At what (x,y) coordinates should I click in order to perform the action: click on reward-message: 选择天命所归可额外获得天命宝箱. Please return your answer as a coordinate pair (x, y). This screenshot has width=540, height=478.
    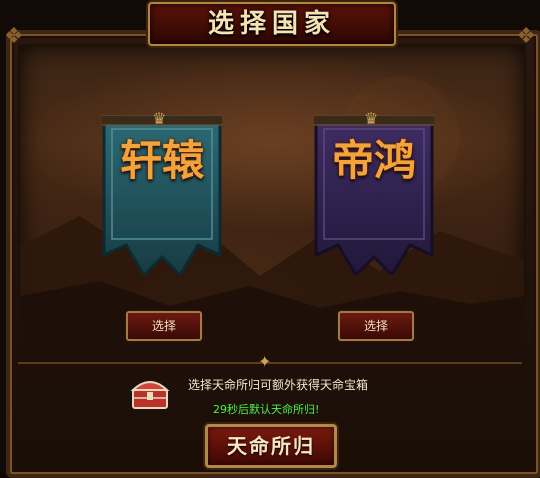
    Looking at the image, I should click on (278, 385).